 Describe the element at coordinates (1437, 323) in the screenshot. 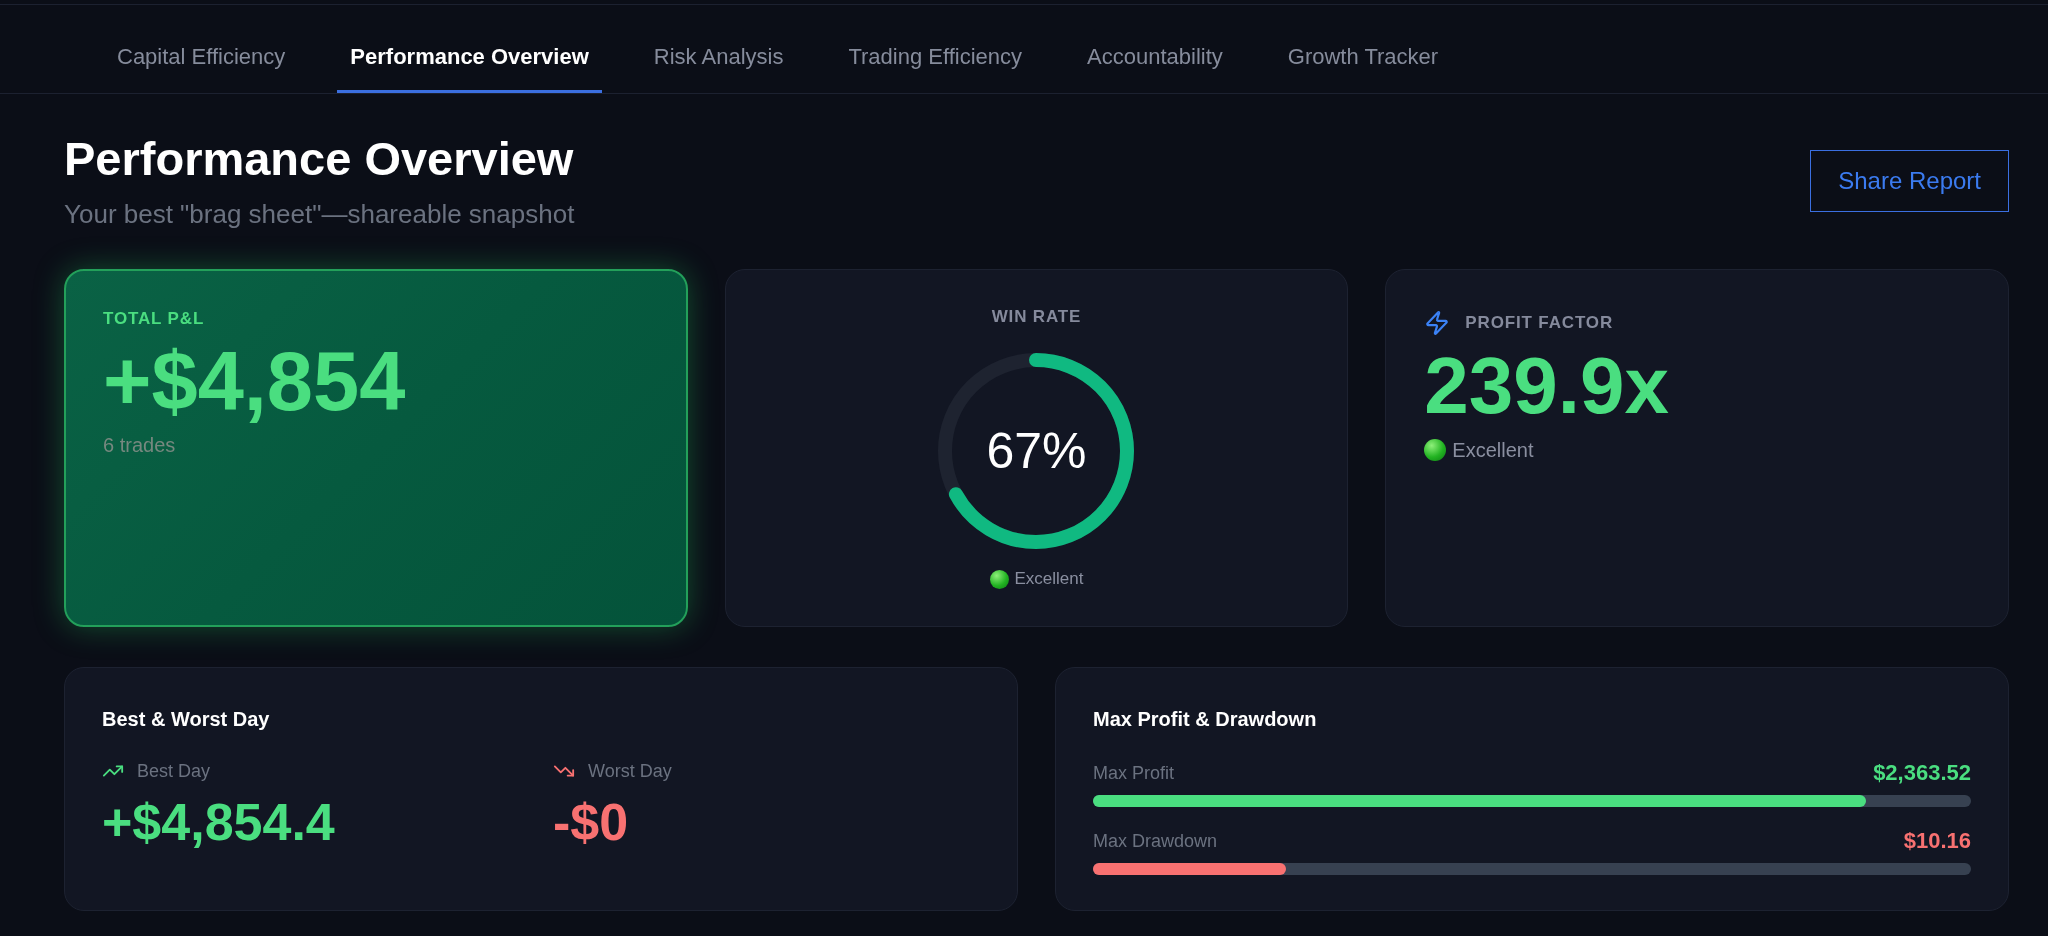

I see `lightning-icon` at that location.